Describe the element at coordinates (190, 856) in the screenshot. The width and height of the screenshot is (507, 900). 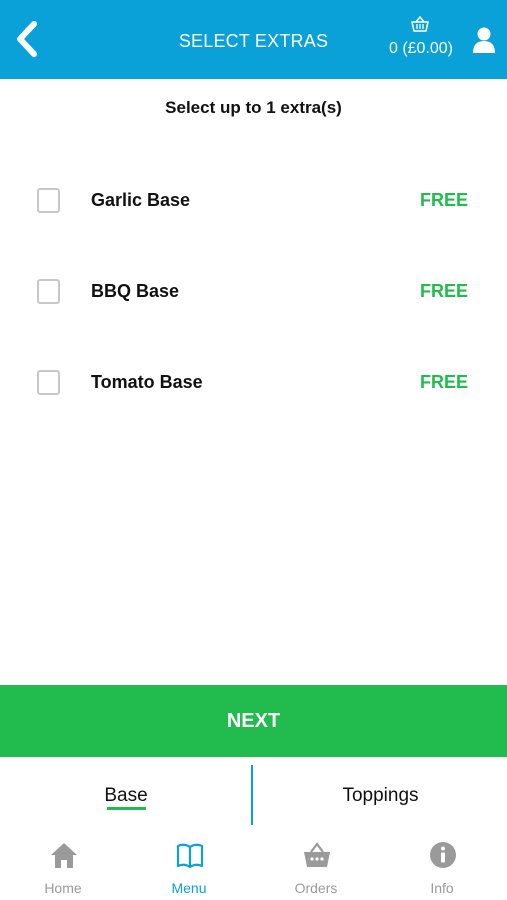
I see `book-icon` at that location.